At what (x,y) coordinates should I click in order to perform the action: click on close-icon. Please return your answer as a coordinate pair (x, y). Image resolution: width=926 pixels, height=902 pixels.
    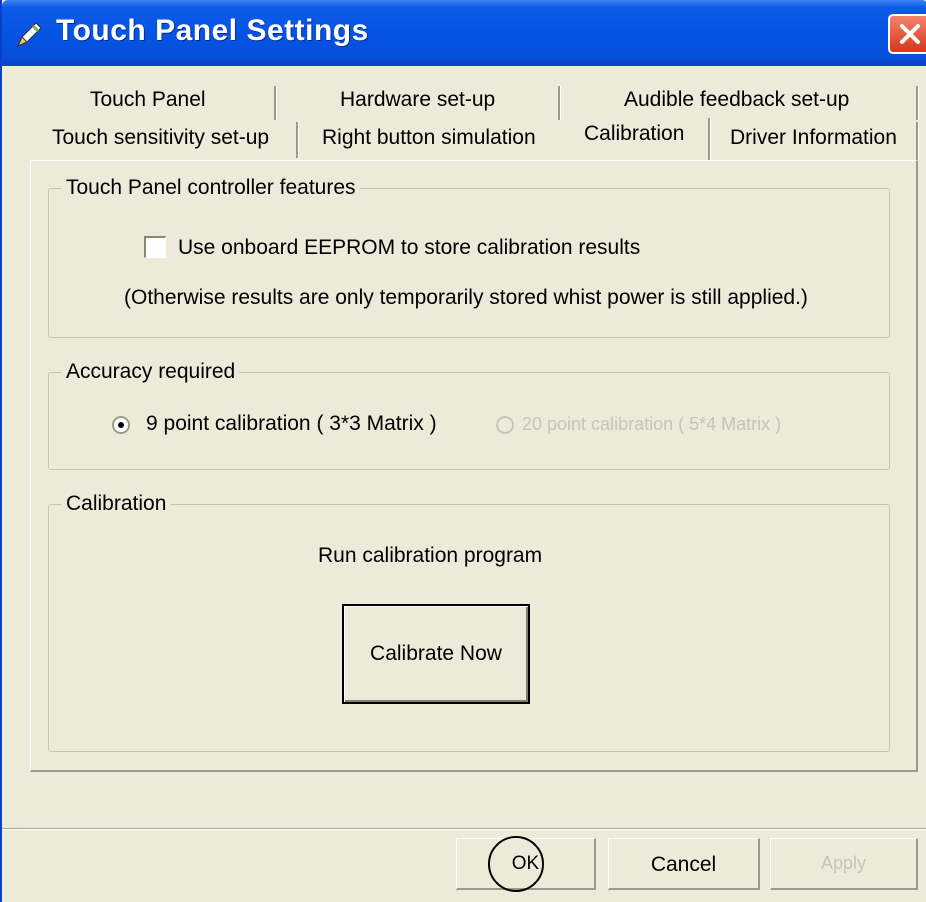
    Looking at the image, I should click on (910, 34).